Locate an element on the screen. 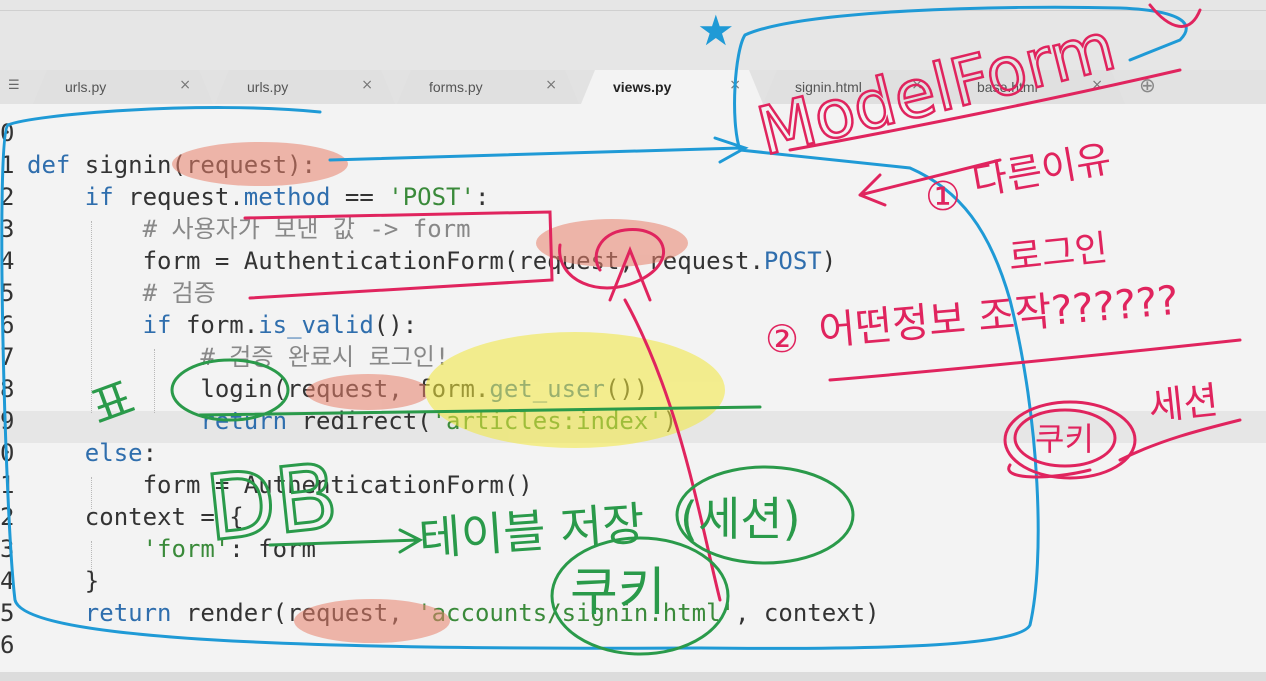  line-number: 7 is located at coordinates (7, 357).